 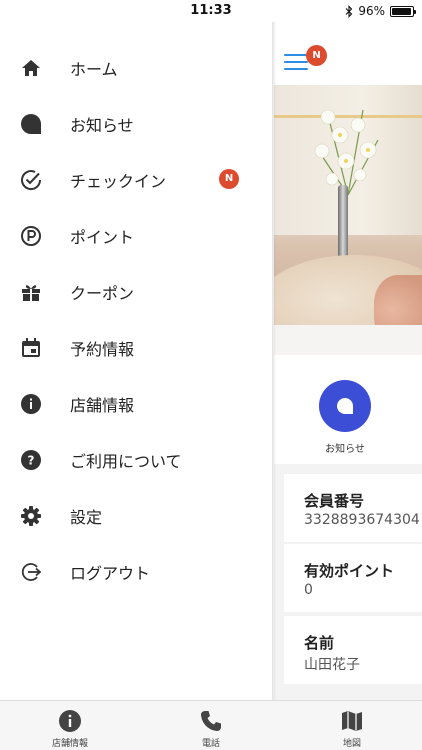 I want to click on battery-icon, so click(x=403, y=11).